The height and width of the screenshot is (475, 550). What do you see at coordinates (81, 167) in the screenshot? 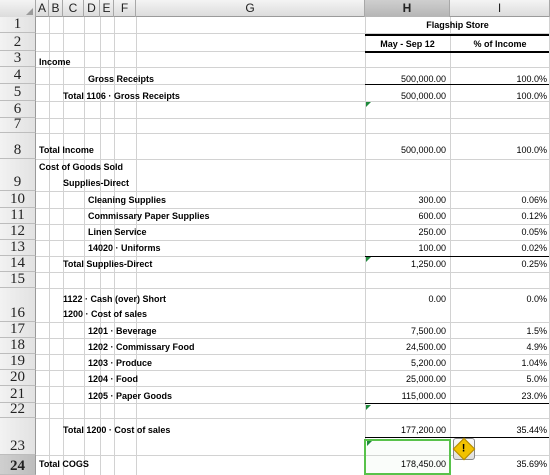
I see `label-cogs: Cost of Goods Sold` at bounding box center [81, 167].